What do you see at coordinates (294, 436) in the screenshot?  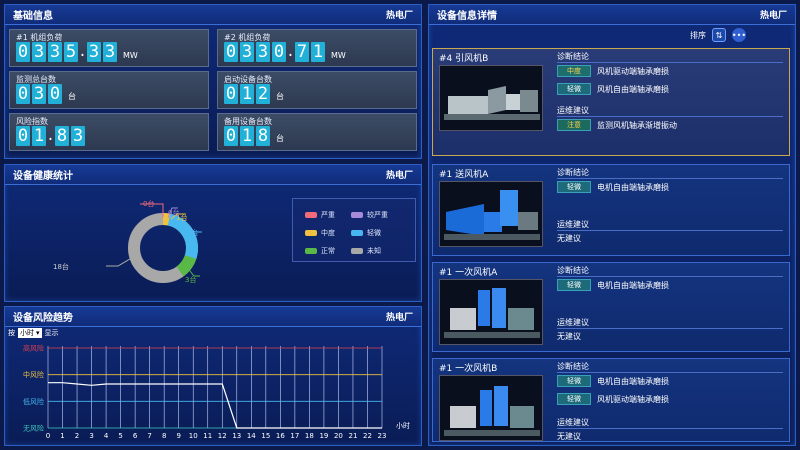 I see `x-tick-label: 17` at bounding box center [294, 436].